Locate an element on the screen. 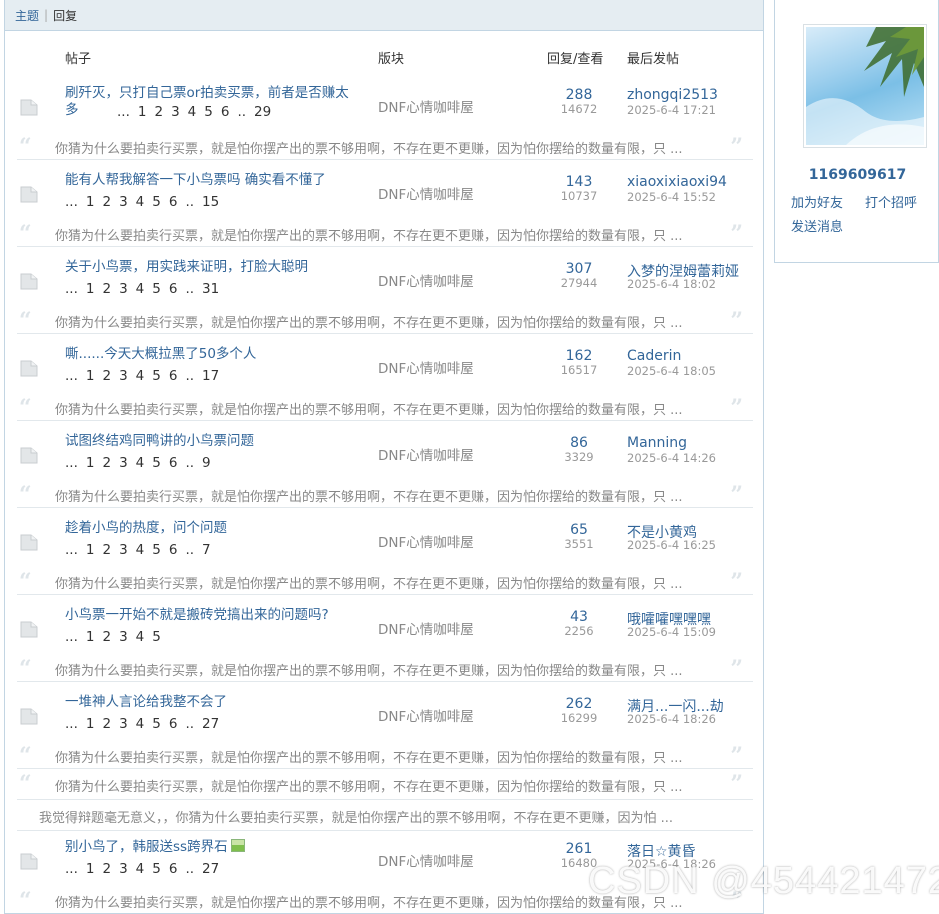 The width and height of the screenshot is (939, 914). reply-count: 43 is located at coordinates (579, 617).